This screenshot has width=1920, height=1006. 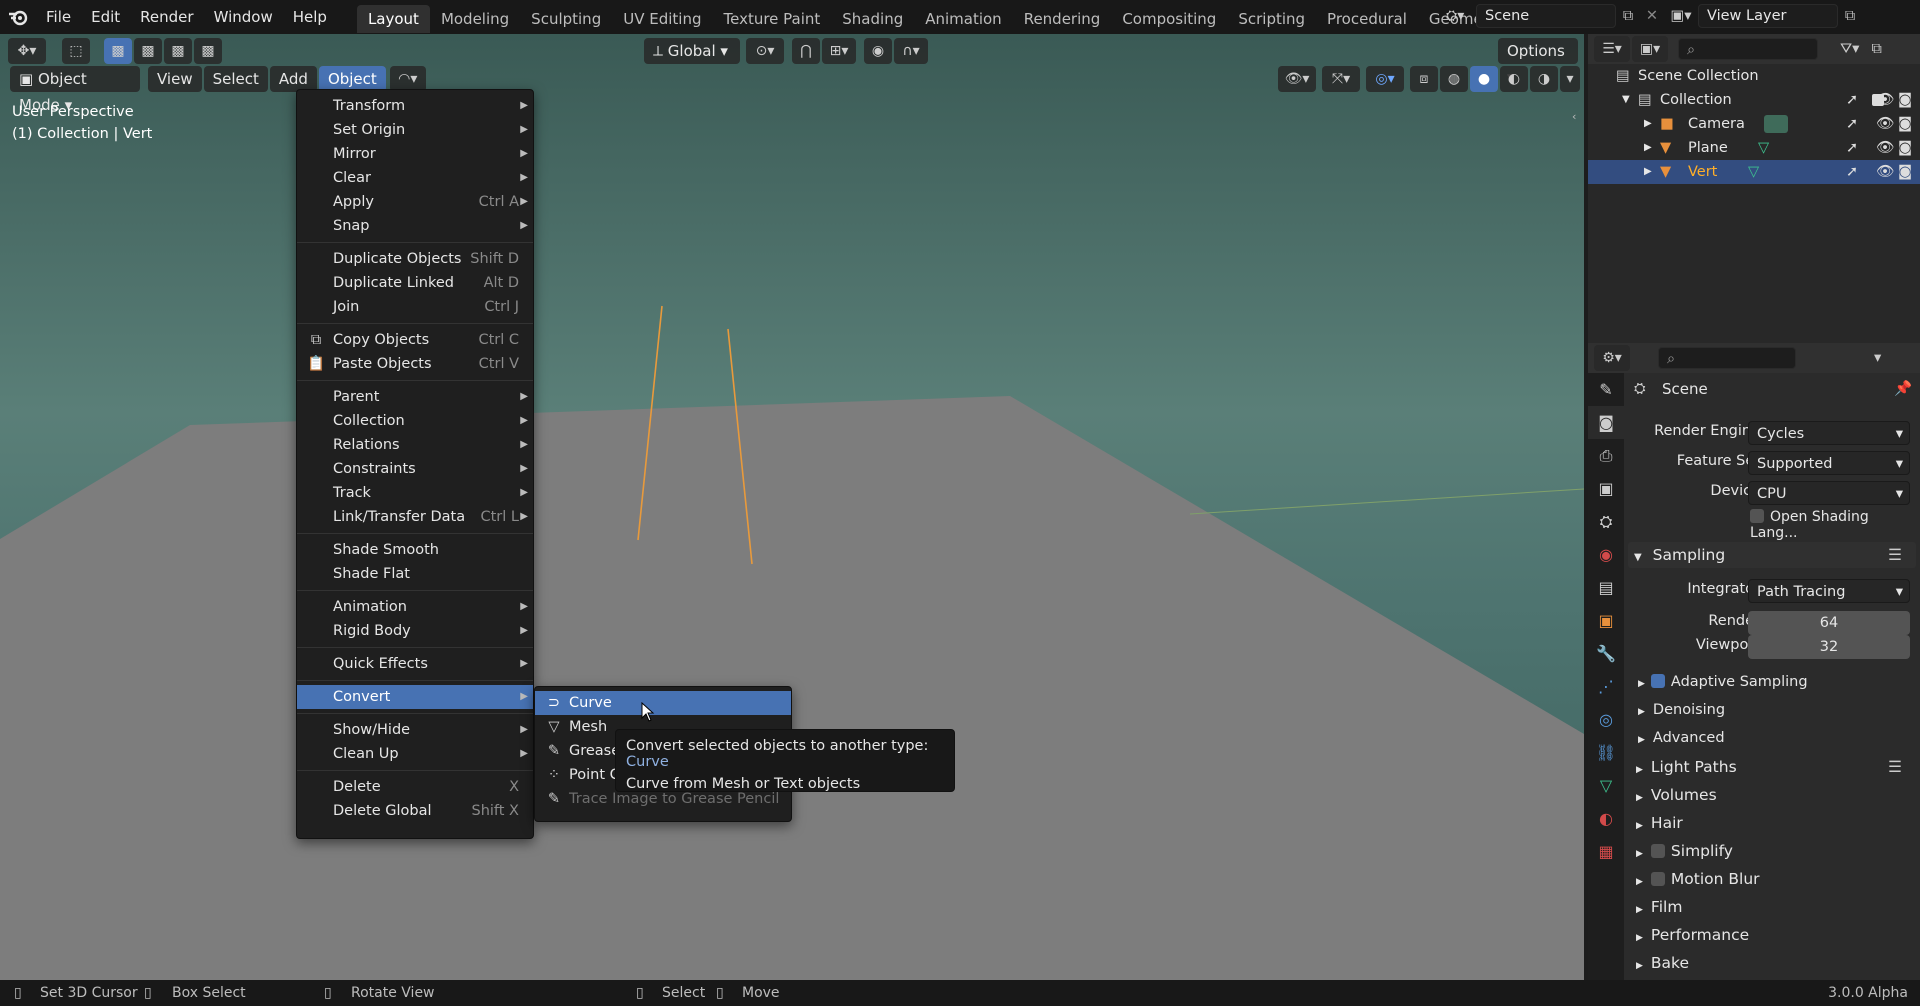 What do you see at coordinates (235, 79) in the screenshot?
I see `menu-select: Select` at bounding box center [235, 79].